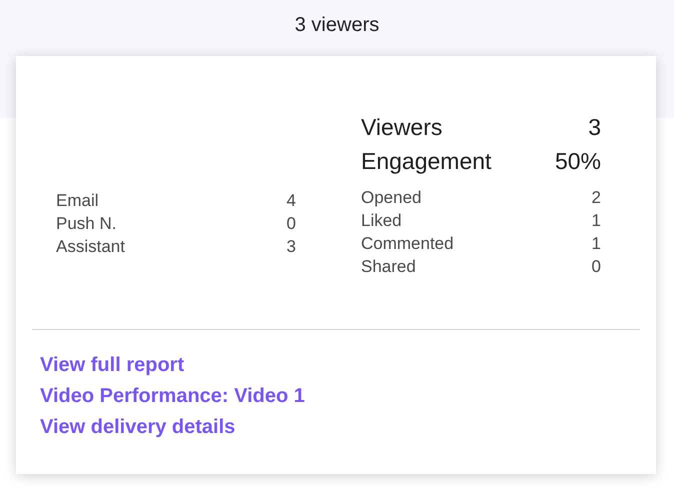  I want to click on action-label: Shared, so click(388, 267).